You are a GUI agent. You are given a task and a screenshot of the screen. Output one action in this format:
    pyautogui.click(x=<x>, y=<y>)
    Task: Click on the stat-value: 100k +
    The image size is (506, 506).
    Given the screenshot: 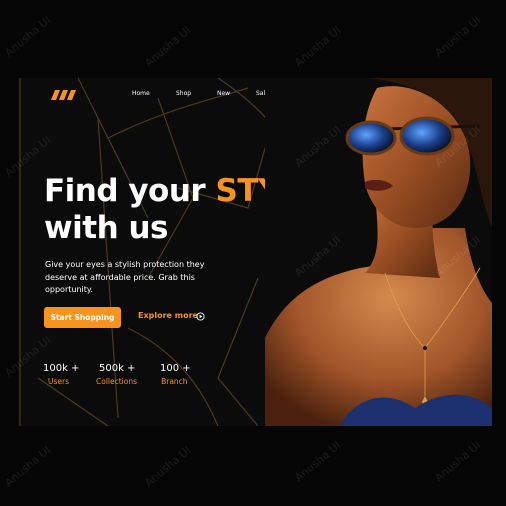 What is the action you would take?
    pyautogui.click(x=61, y=368)
    